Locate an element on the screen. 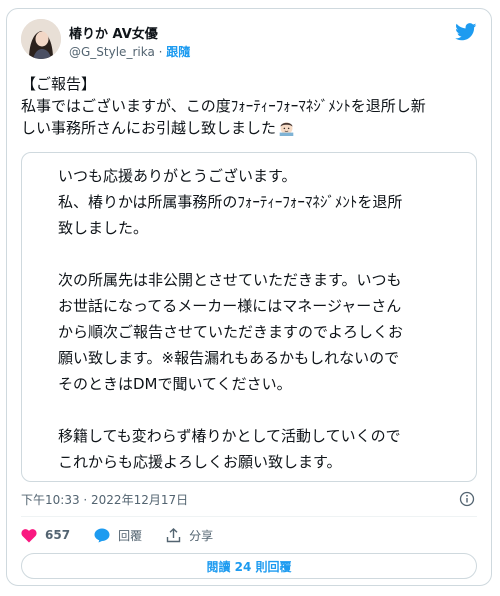 This screenshot has width=500, height=596. quote-line: 私、椿りかは所属事務所のﾌｫｰﾃｨｰﾌｫｰﾏﾈｼﾞﾒﾝﾄを退所 is located at coordinates (230, 202).